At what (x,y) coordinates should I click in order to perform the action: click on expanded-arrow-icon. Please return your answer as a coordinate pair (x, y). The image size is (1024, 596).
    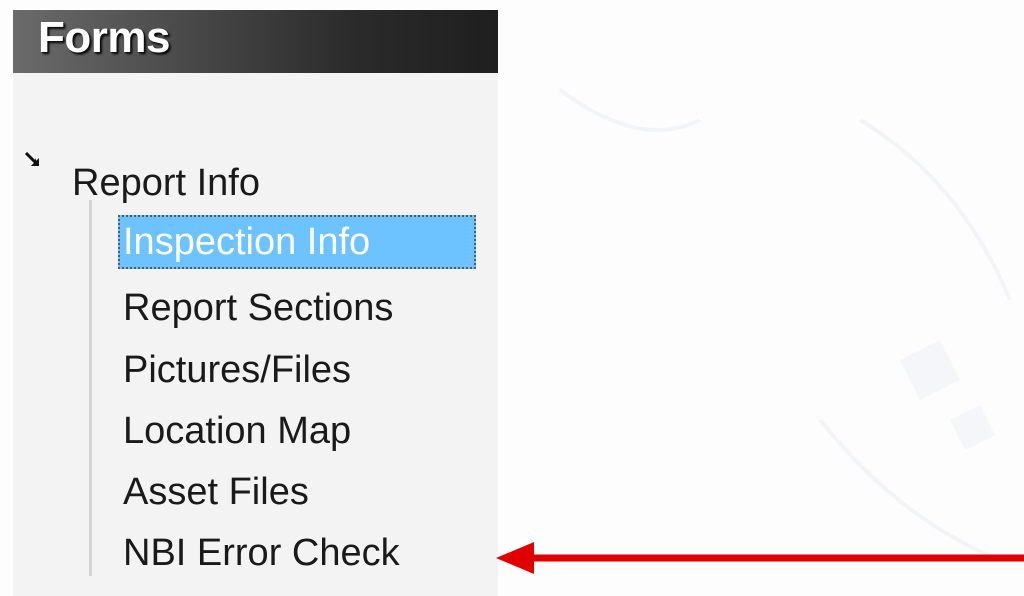
    Looking at the image, I should click on (33, 160).